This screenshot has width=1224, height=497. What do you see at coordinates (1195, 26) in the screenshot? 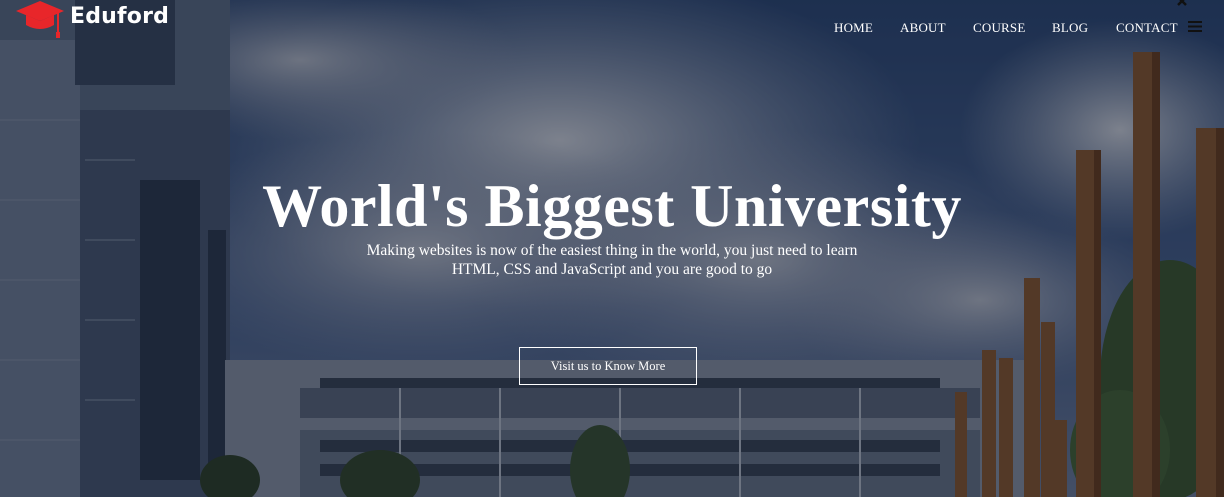
I see `hamburger-menu-icon` at bounding box center [1195, 26].